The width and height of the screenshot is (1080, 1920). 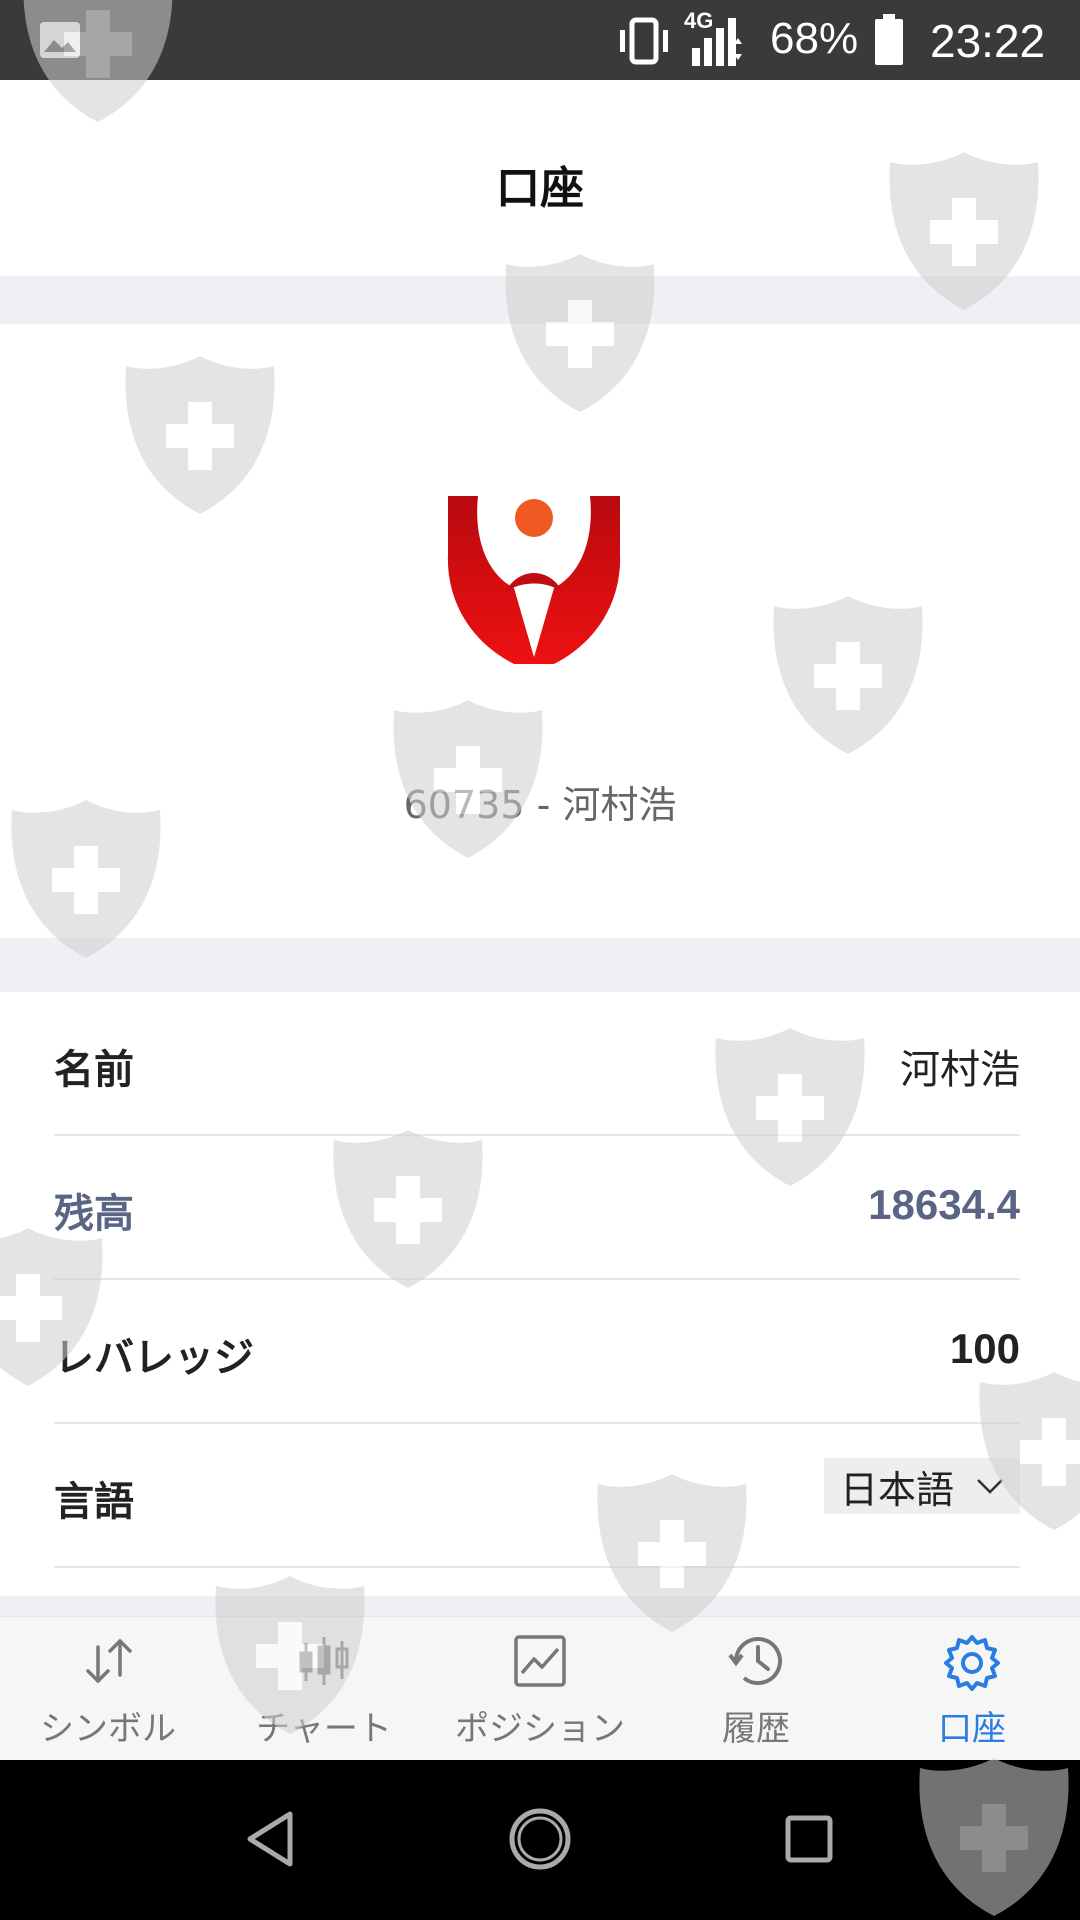 I want to click on balance-row: 残高 18634.4, so click(x=537, y=1208).